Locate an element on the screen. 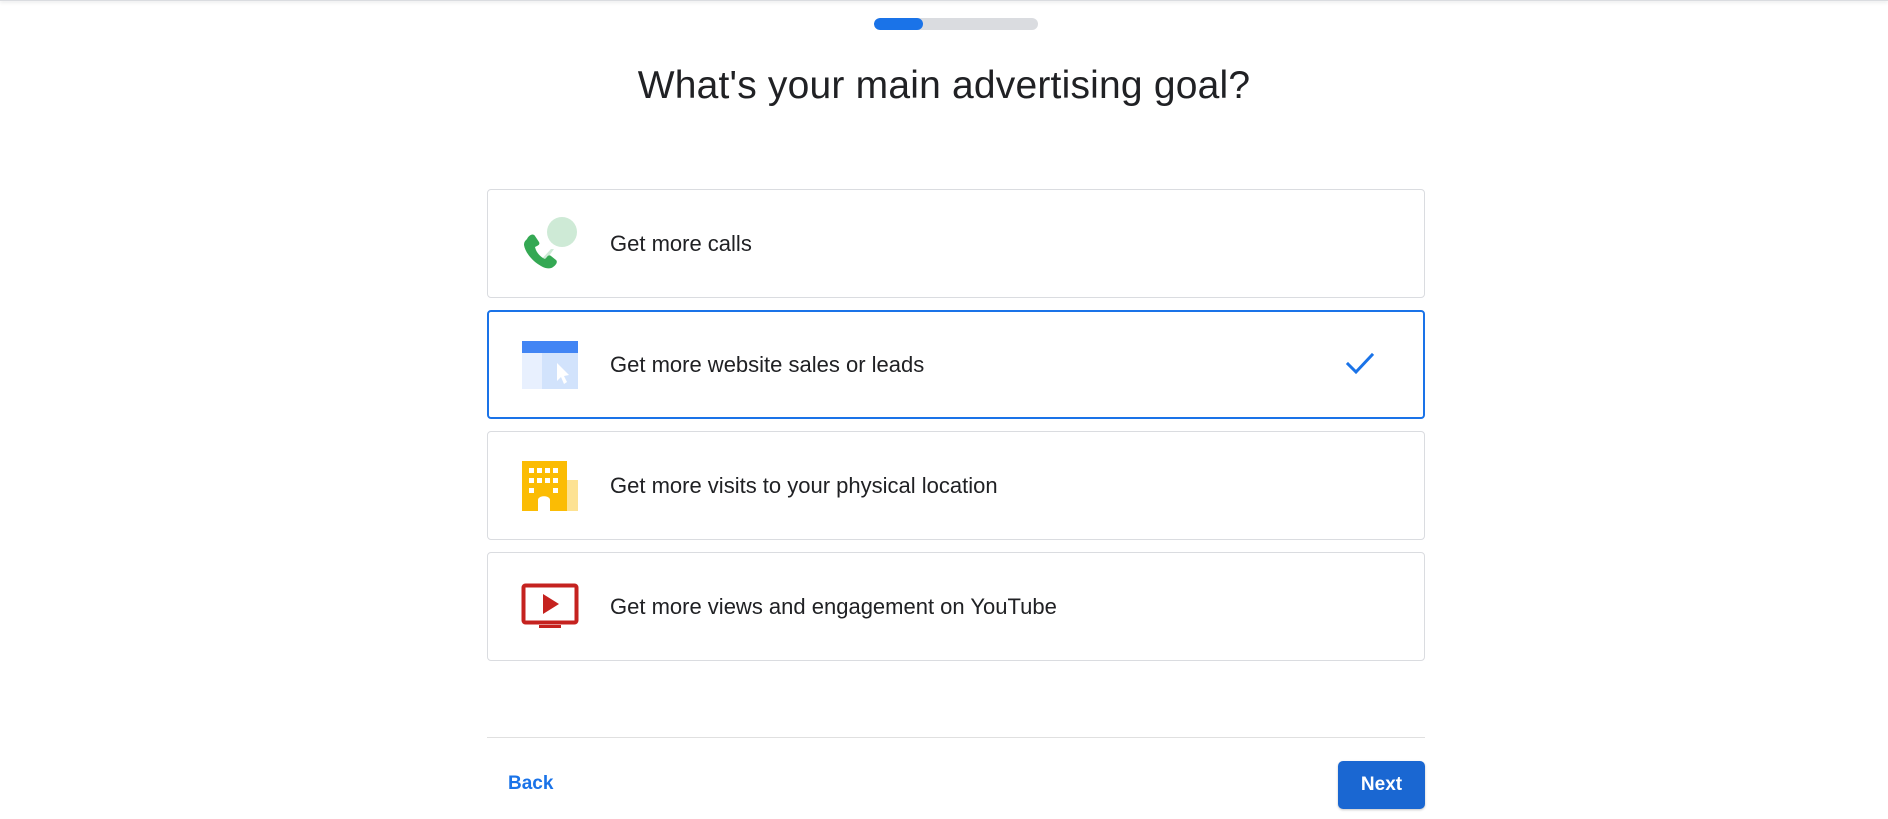 This screenshot has width=1888, height=819. building-icon is located at coordinates (550, 486).